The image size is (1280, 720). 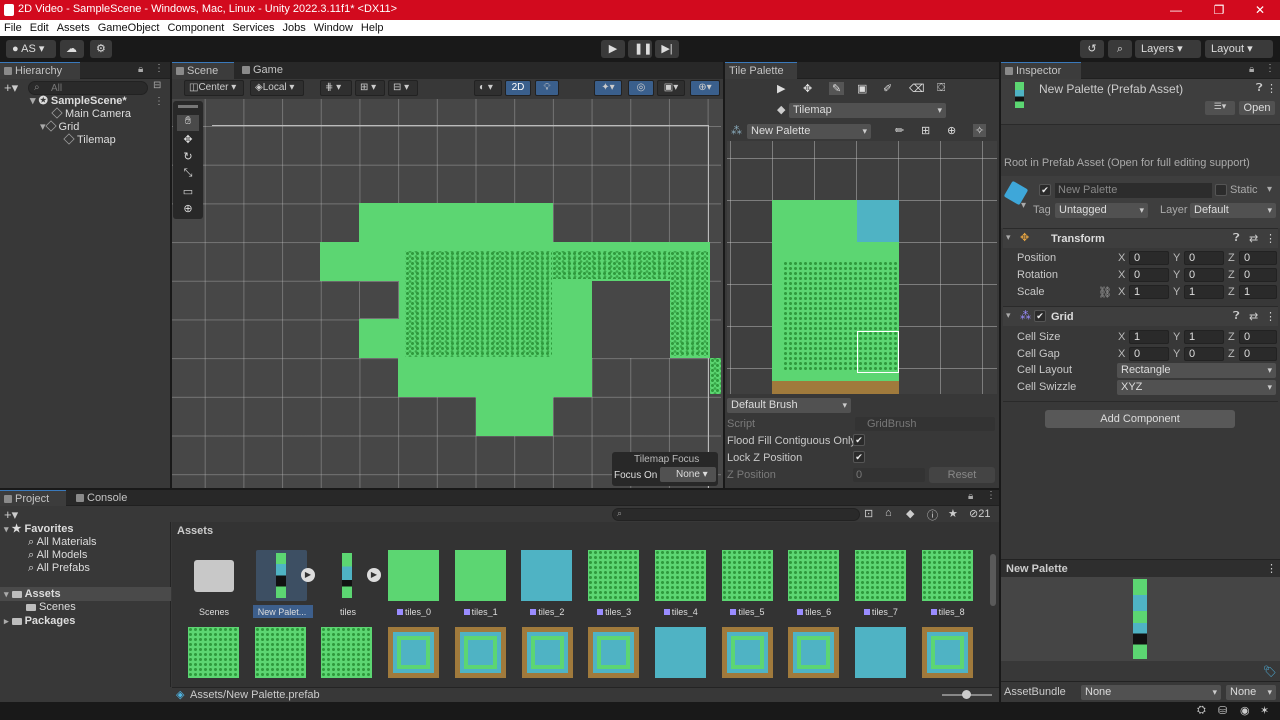 What do you see at coordinates (57, 555) in the screenshot?
I see `favorite-all-models: ⌕ All Models` at bounding box center [57, 555].